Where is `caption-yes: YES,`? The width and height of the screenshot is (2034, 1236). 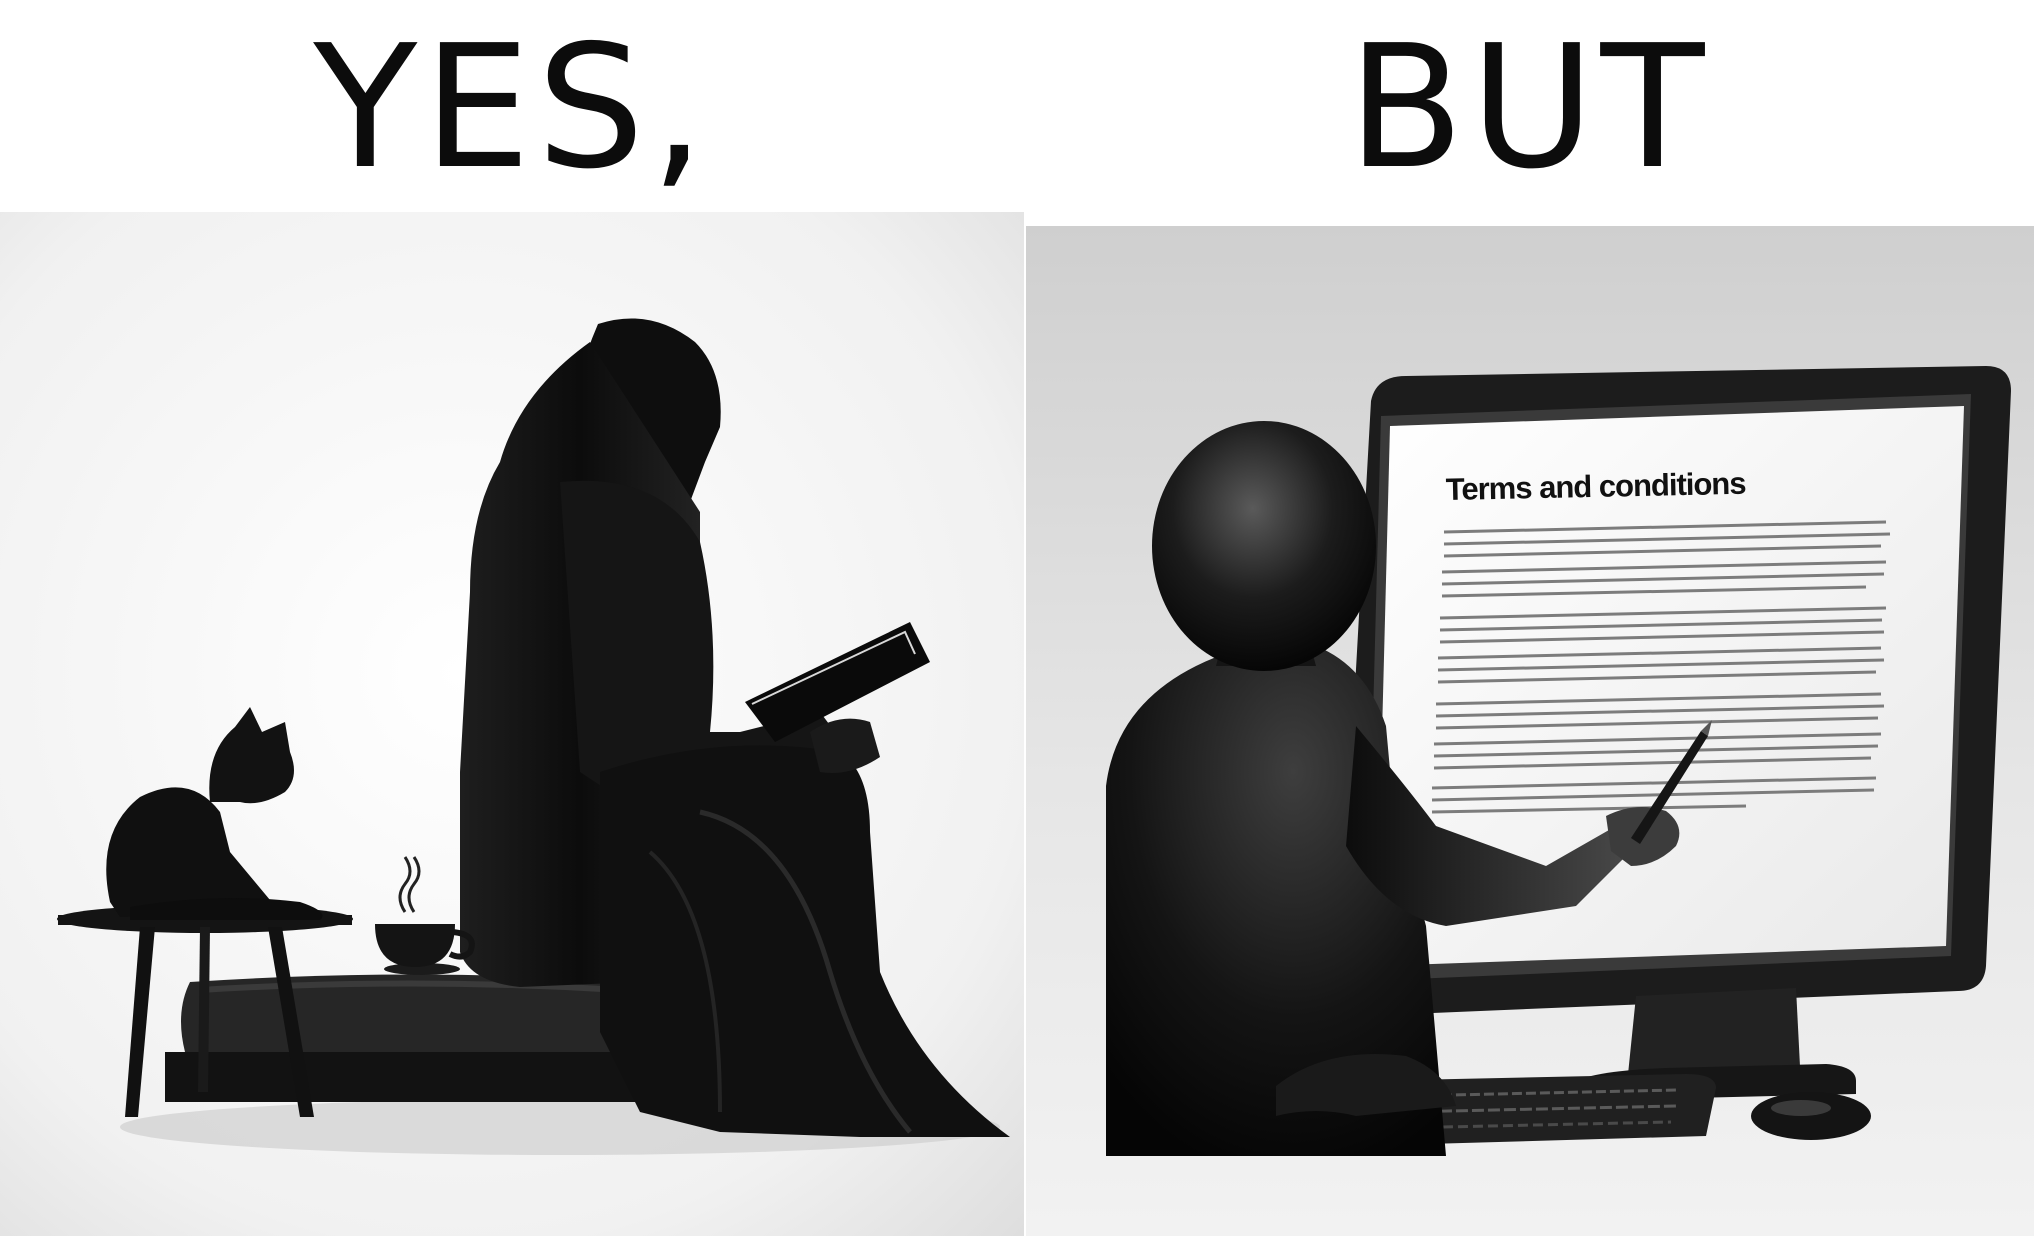 caption-yes: YES, is located at coordinates (512, 108).